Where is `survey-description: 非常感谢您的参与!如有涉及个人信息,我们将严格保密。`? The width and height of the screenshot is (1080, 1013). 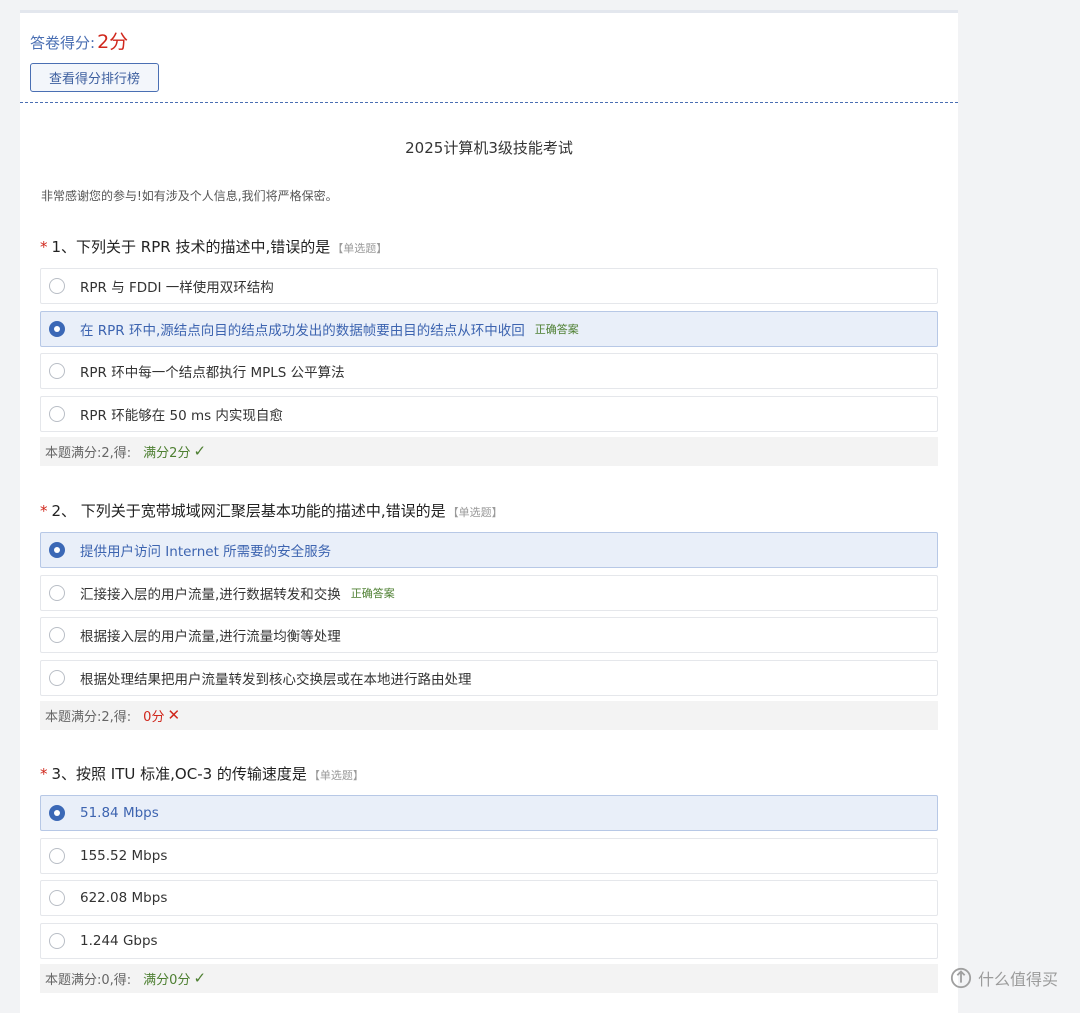
survey-description: 非常感谢您的参与!如有涉及个人信息,我们将严格保密。 is located at coordinates (189, 196).